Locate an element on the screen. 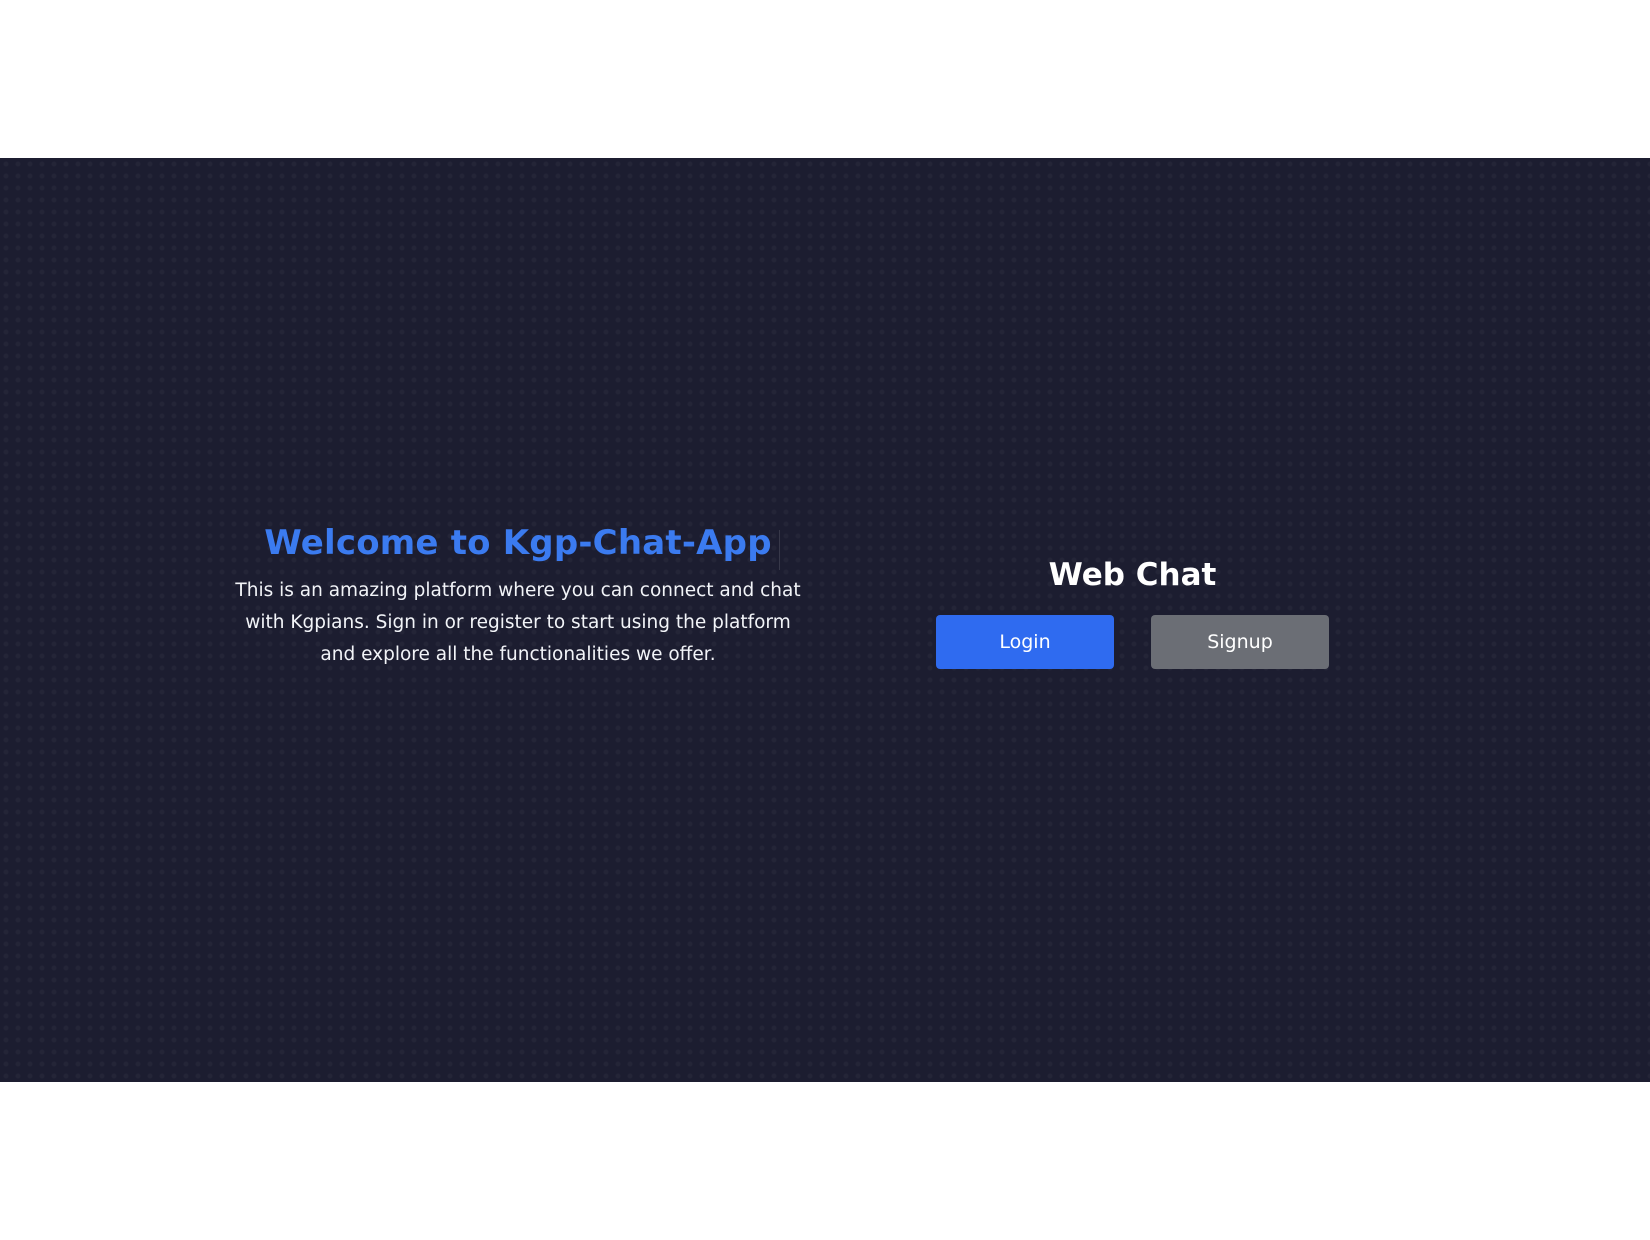 This screenshot has height=1240, width=1650. auth-button-row: Login Signup is located at coordinates (1132, 642).